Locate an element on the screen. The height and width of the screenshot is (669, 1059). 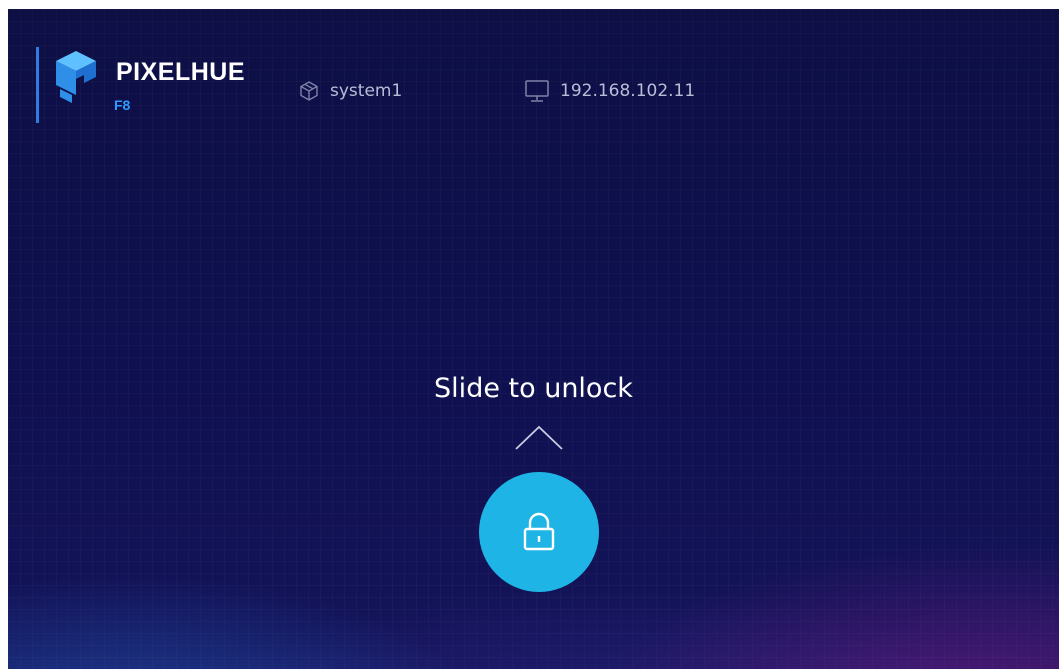
model-name: F8 is located at coordinates (122, 105).